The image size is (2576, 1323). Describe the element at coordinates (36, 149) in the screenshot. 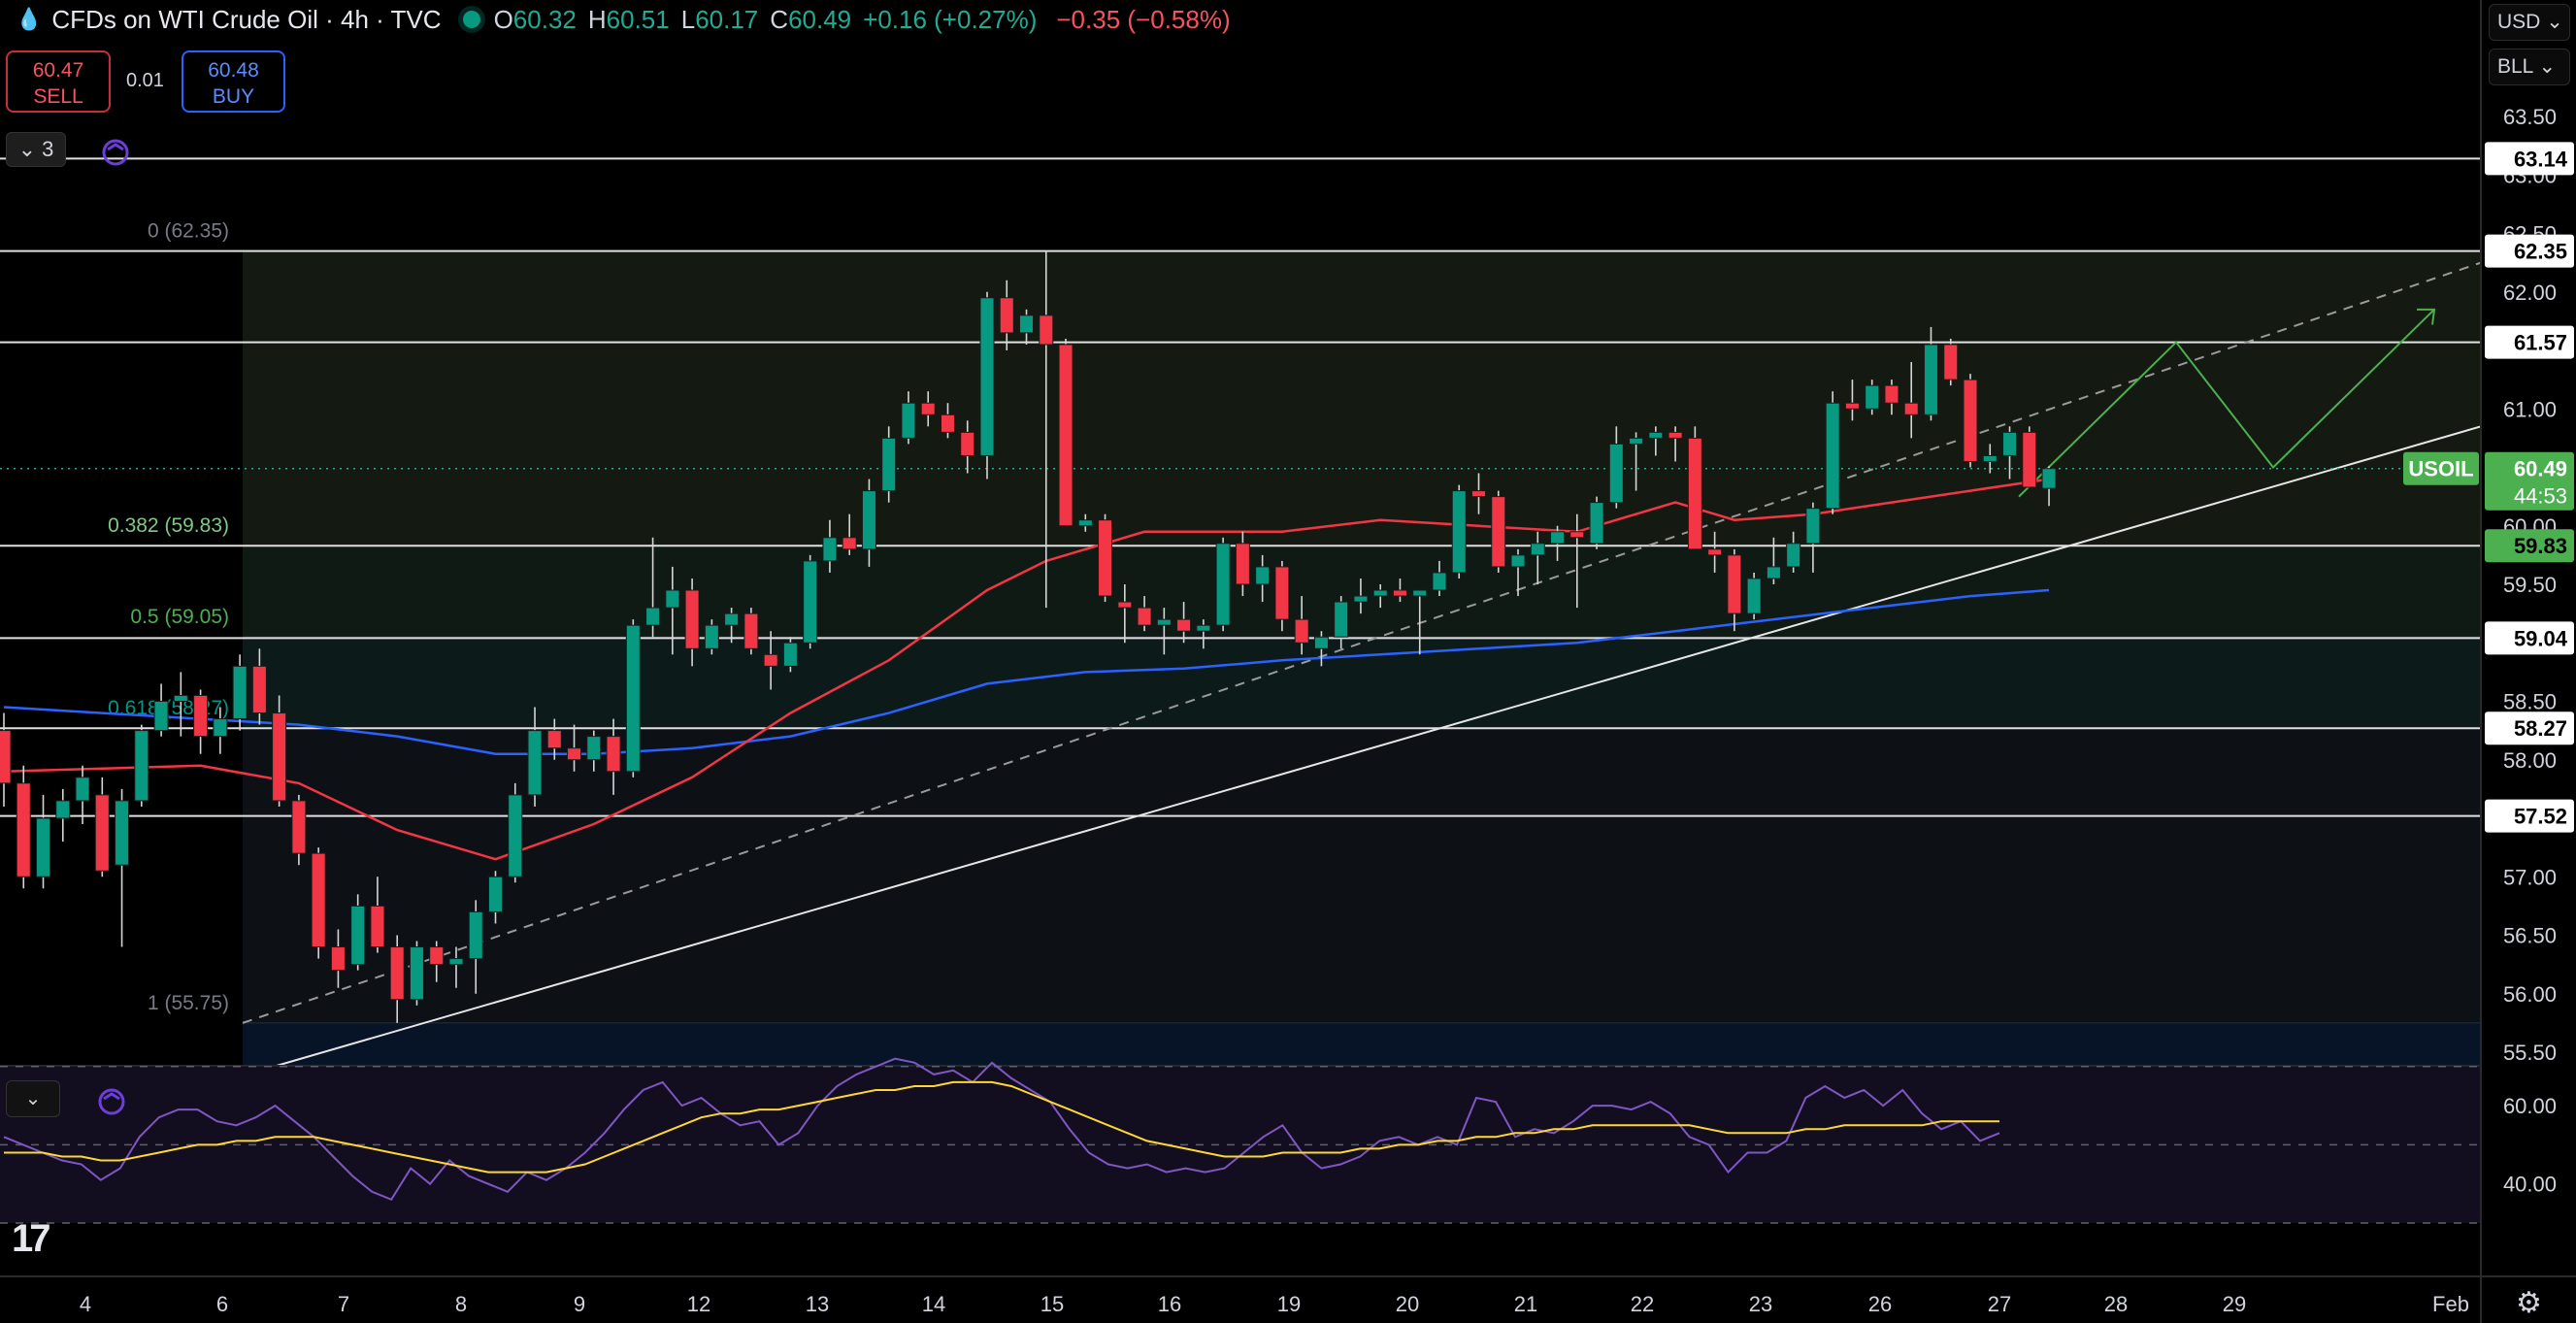

I see `indicators-toggle-button: ⌄ 3` at that location.